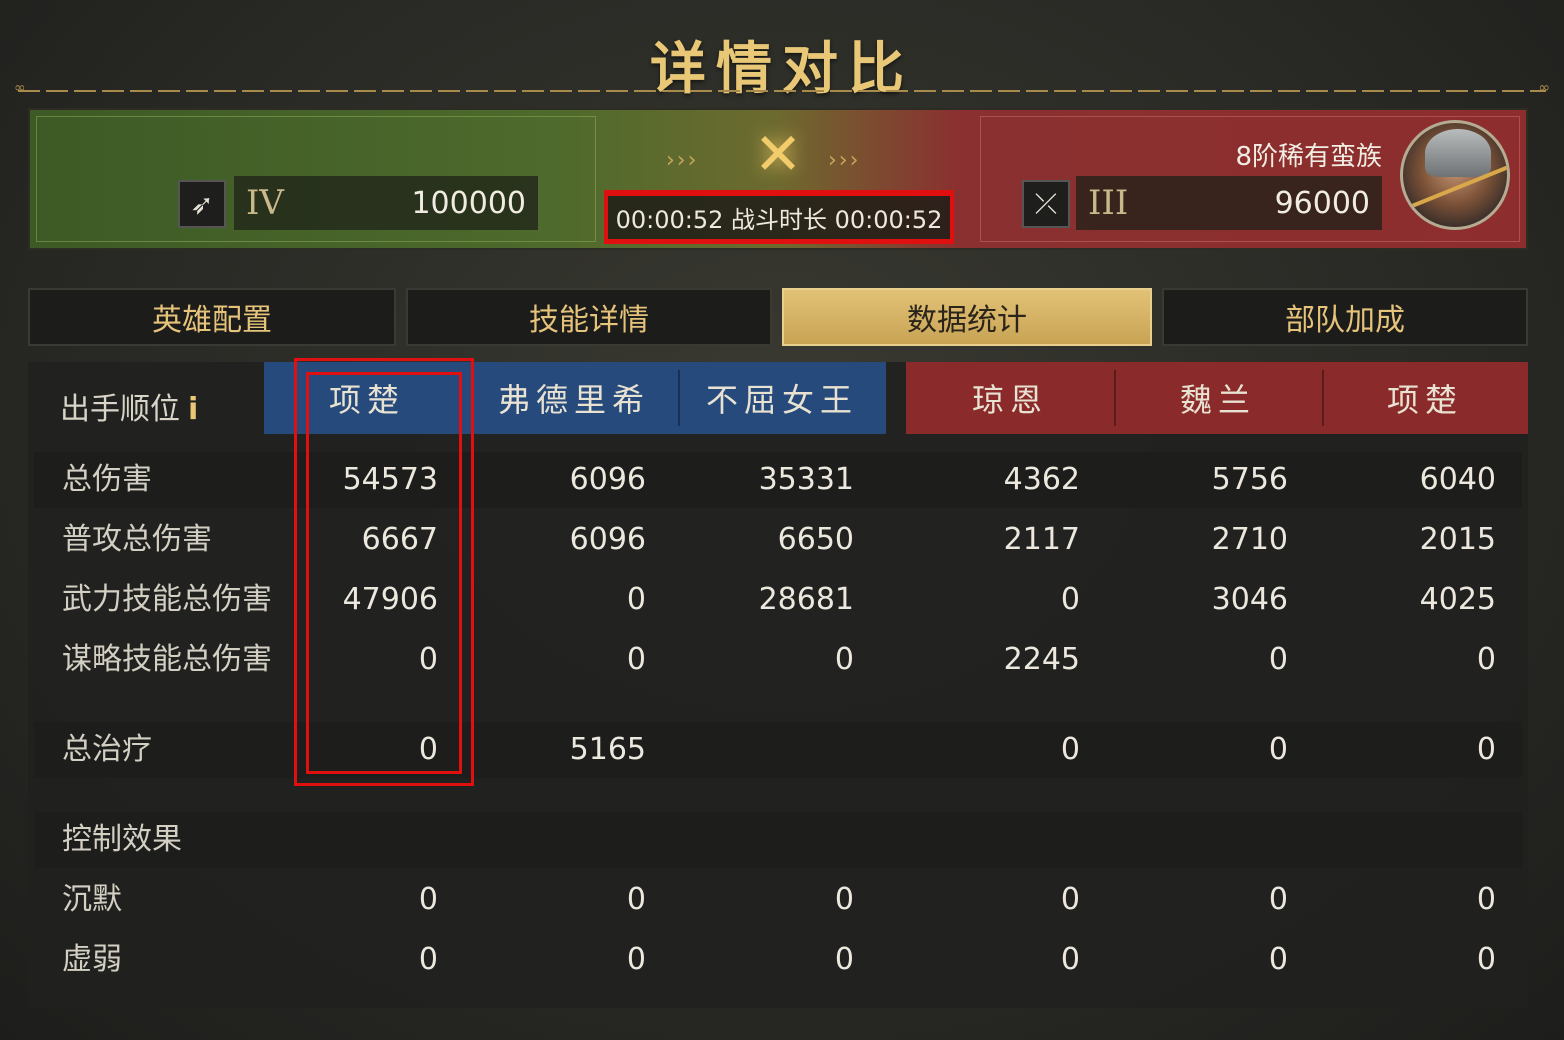 The height and width of the screenshot is (1040, 1564). Describe the element at coordinates (1322, 203) in the screenshot. I see `enemy-troops: 96000` at that location.